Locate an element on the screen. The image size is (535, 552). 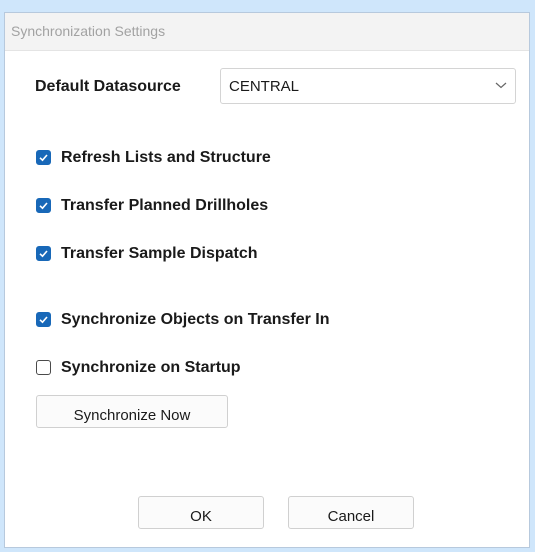
sync-on-startup-checkbox is located at coordinates (43, 367).